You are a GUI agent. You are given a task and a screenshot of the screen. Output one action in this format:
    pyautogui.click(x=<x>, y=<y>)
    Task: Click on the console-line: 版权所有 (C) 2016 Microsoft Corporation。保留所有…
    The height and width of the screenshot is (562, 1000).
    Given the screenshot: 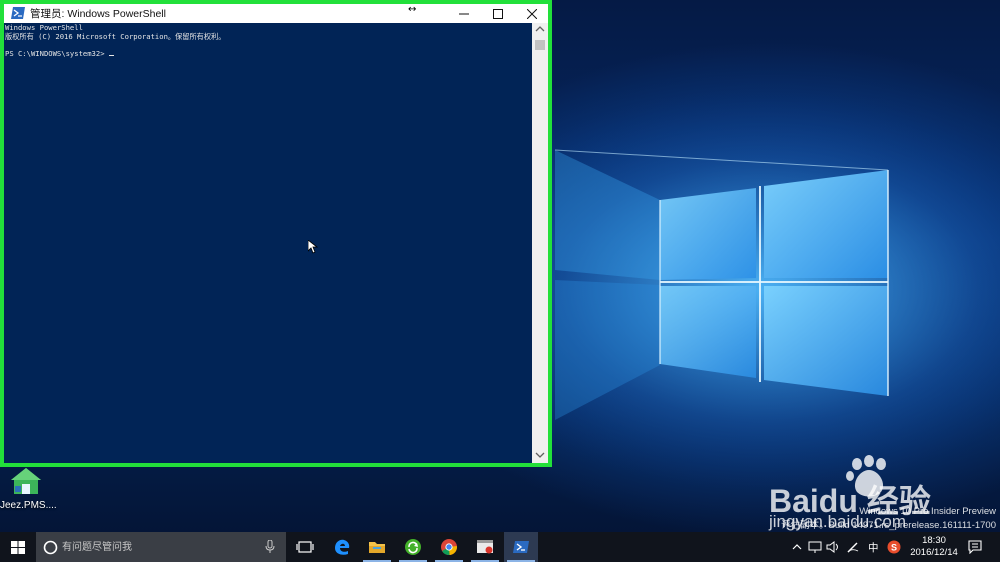 What is the action you would take?
    pyautogui.click(x=115, y=36)
    